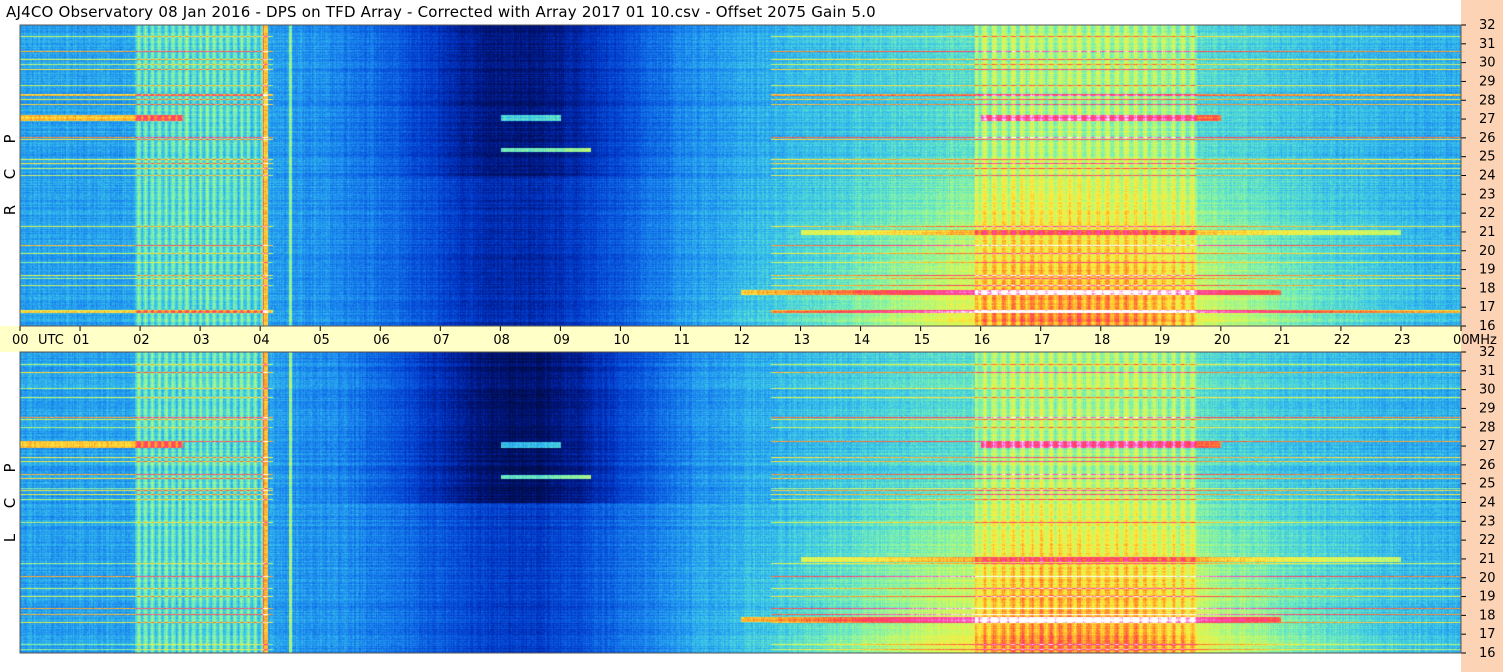  I want to click on x-tick-label: 18, so click(1102, 340).